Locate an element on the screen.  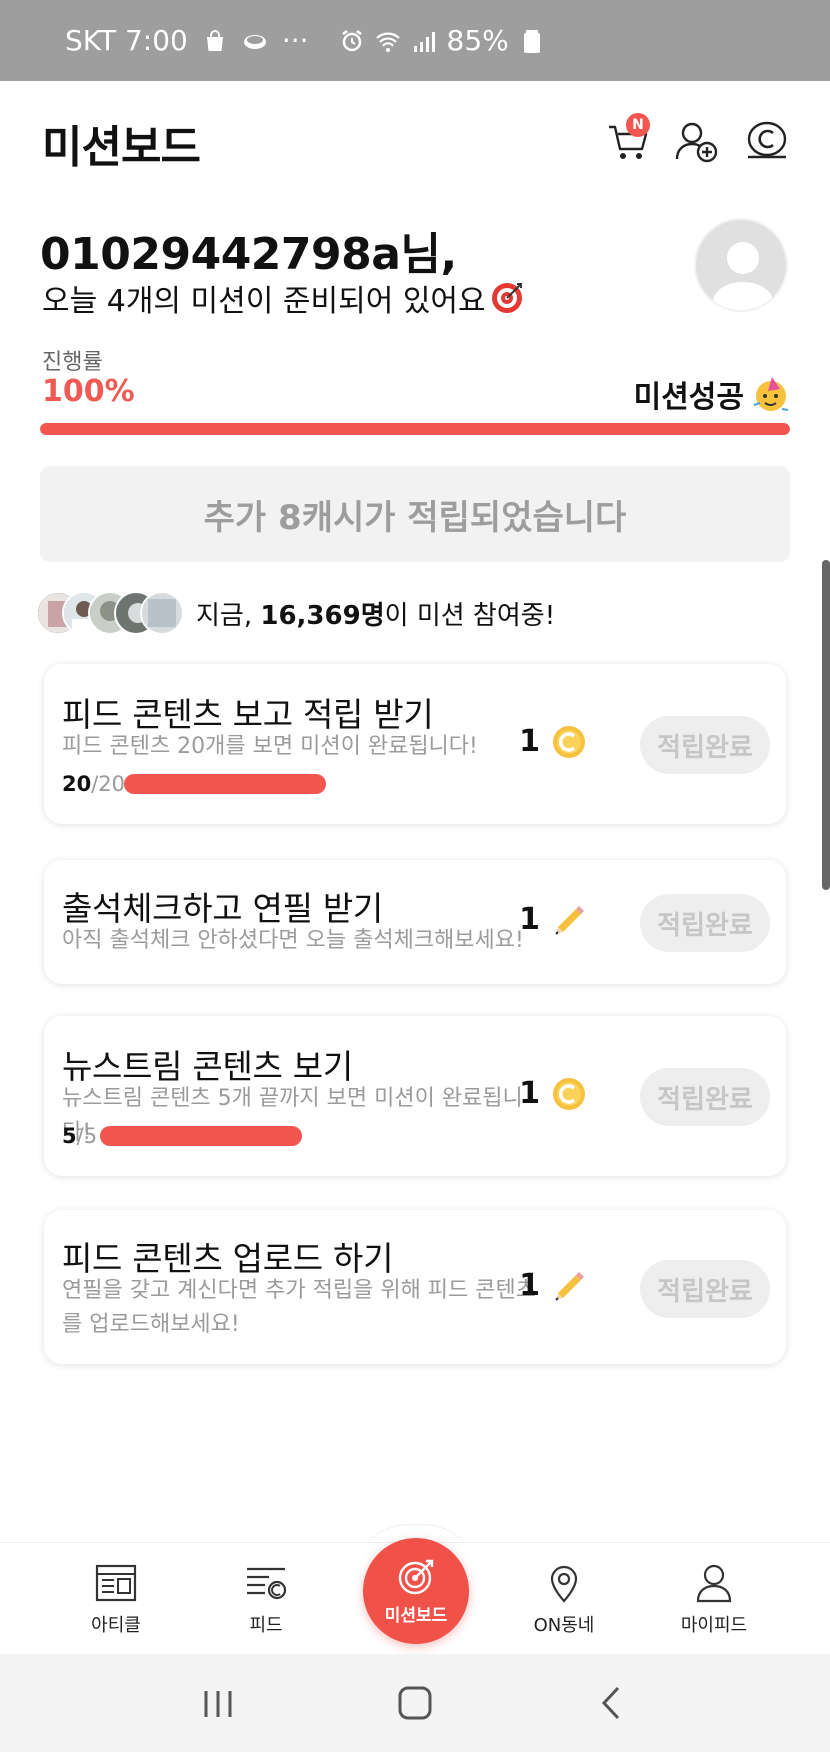
nav-item-my-feed: 마이피드 is located at coordinates (714, 1600).